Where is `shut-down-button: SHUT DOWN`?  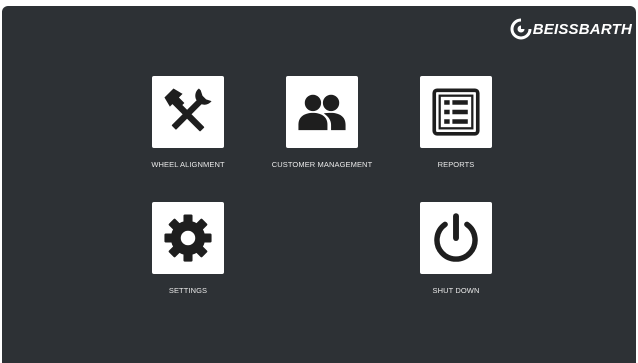 shut-down-button: SHUT DOWN is located at coordinates (456, 258).